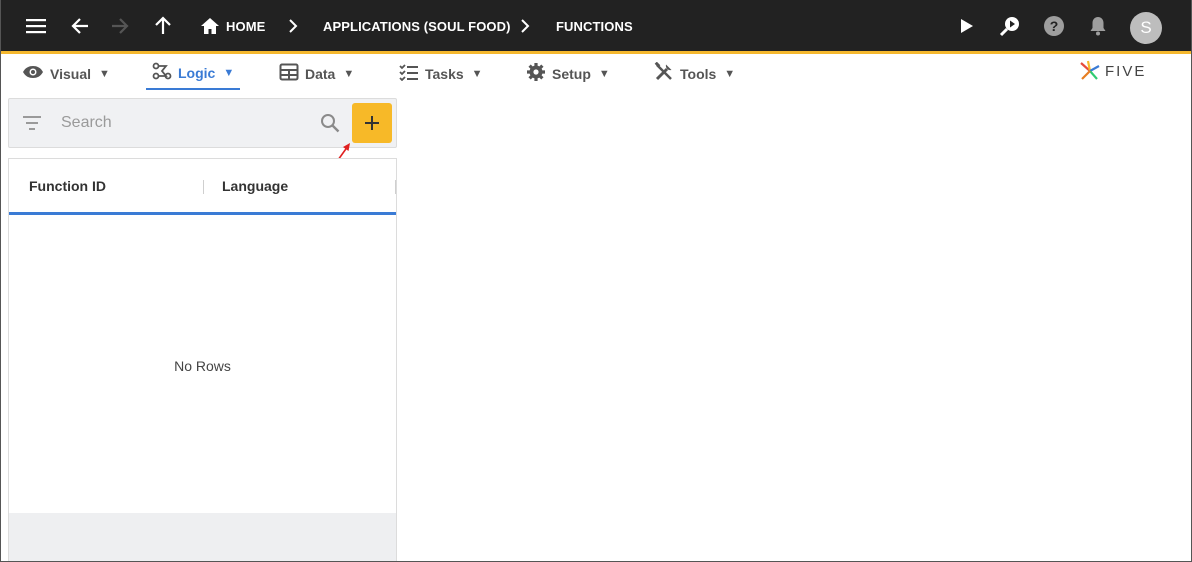  I want to click on plus-icon, so click(372, 123).